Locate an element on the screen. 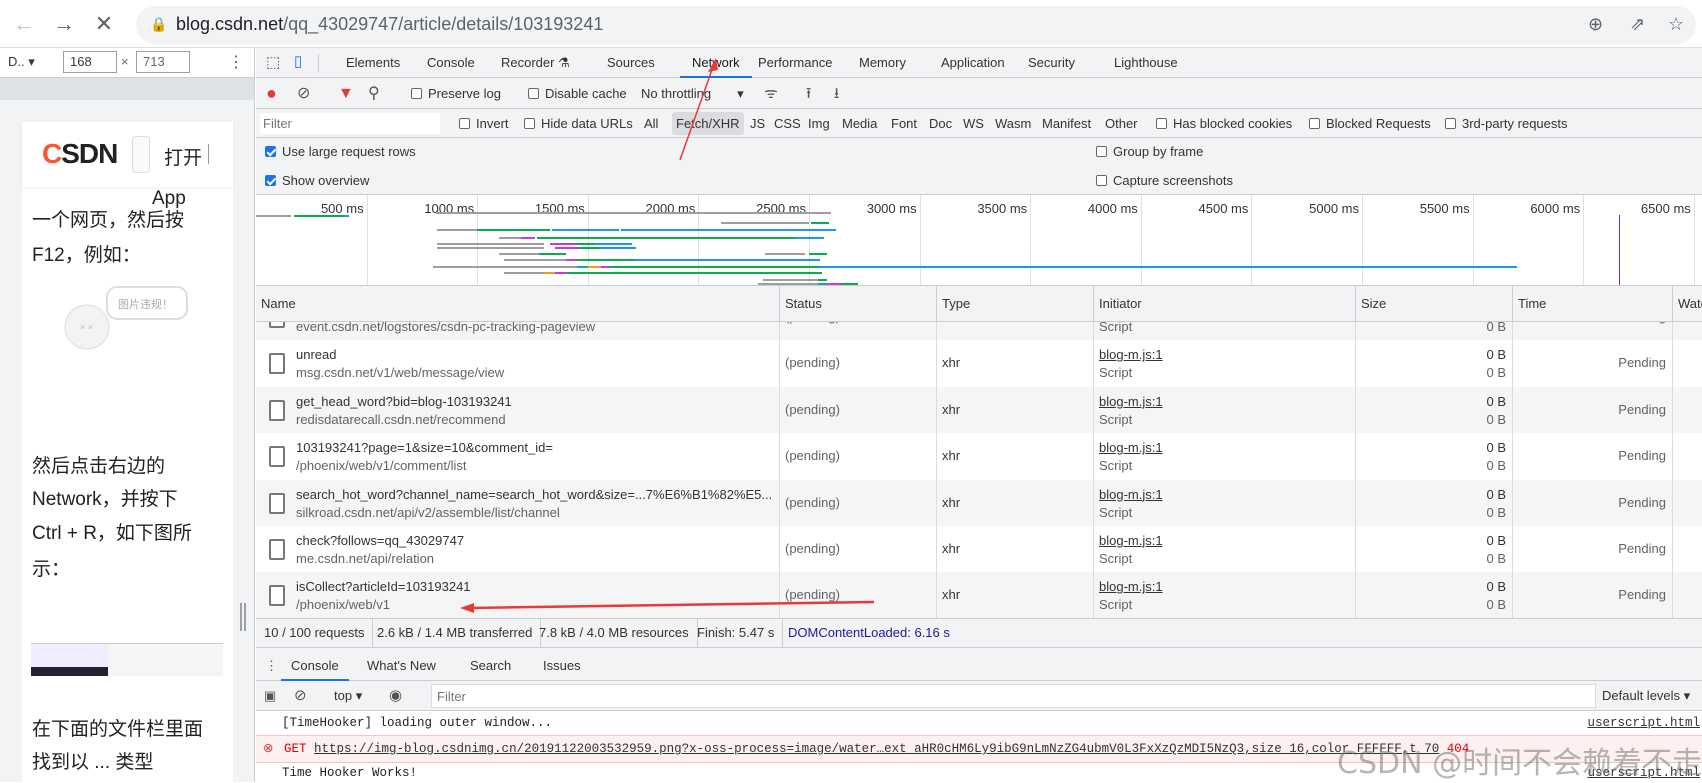  tab-sources: Sources is located at coordinates (631, 63).